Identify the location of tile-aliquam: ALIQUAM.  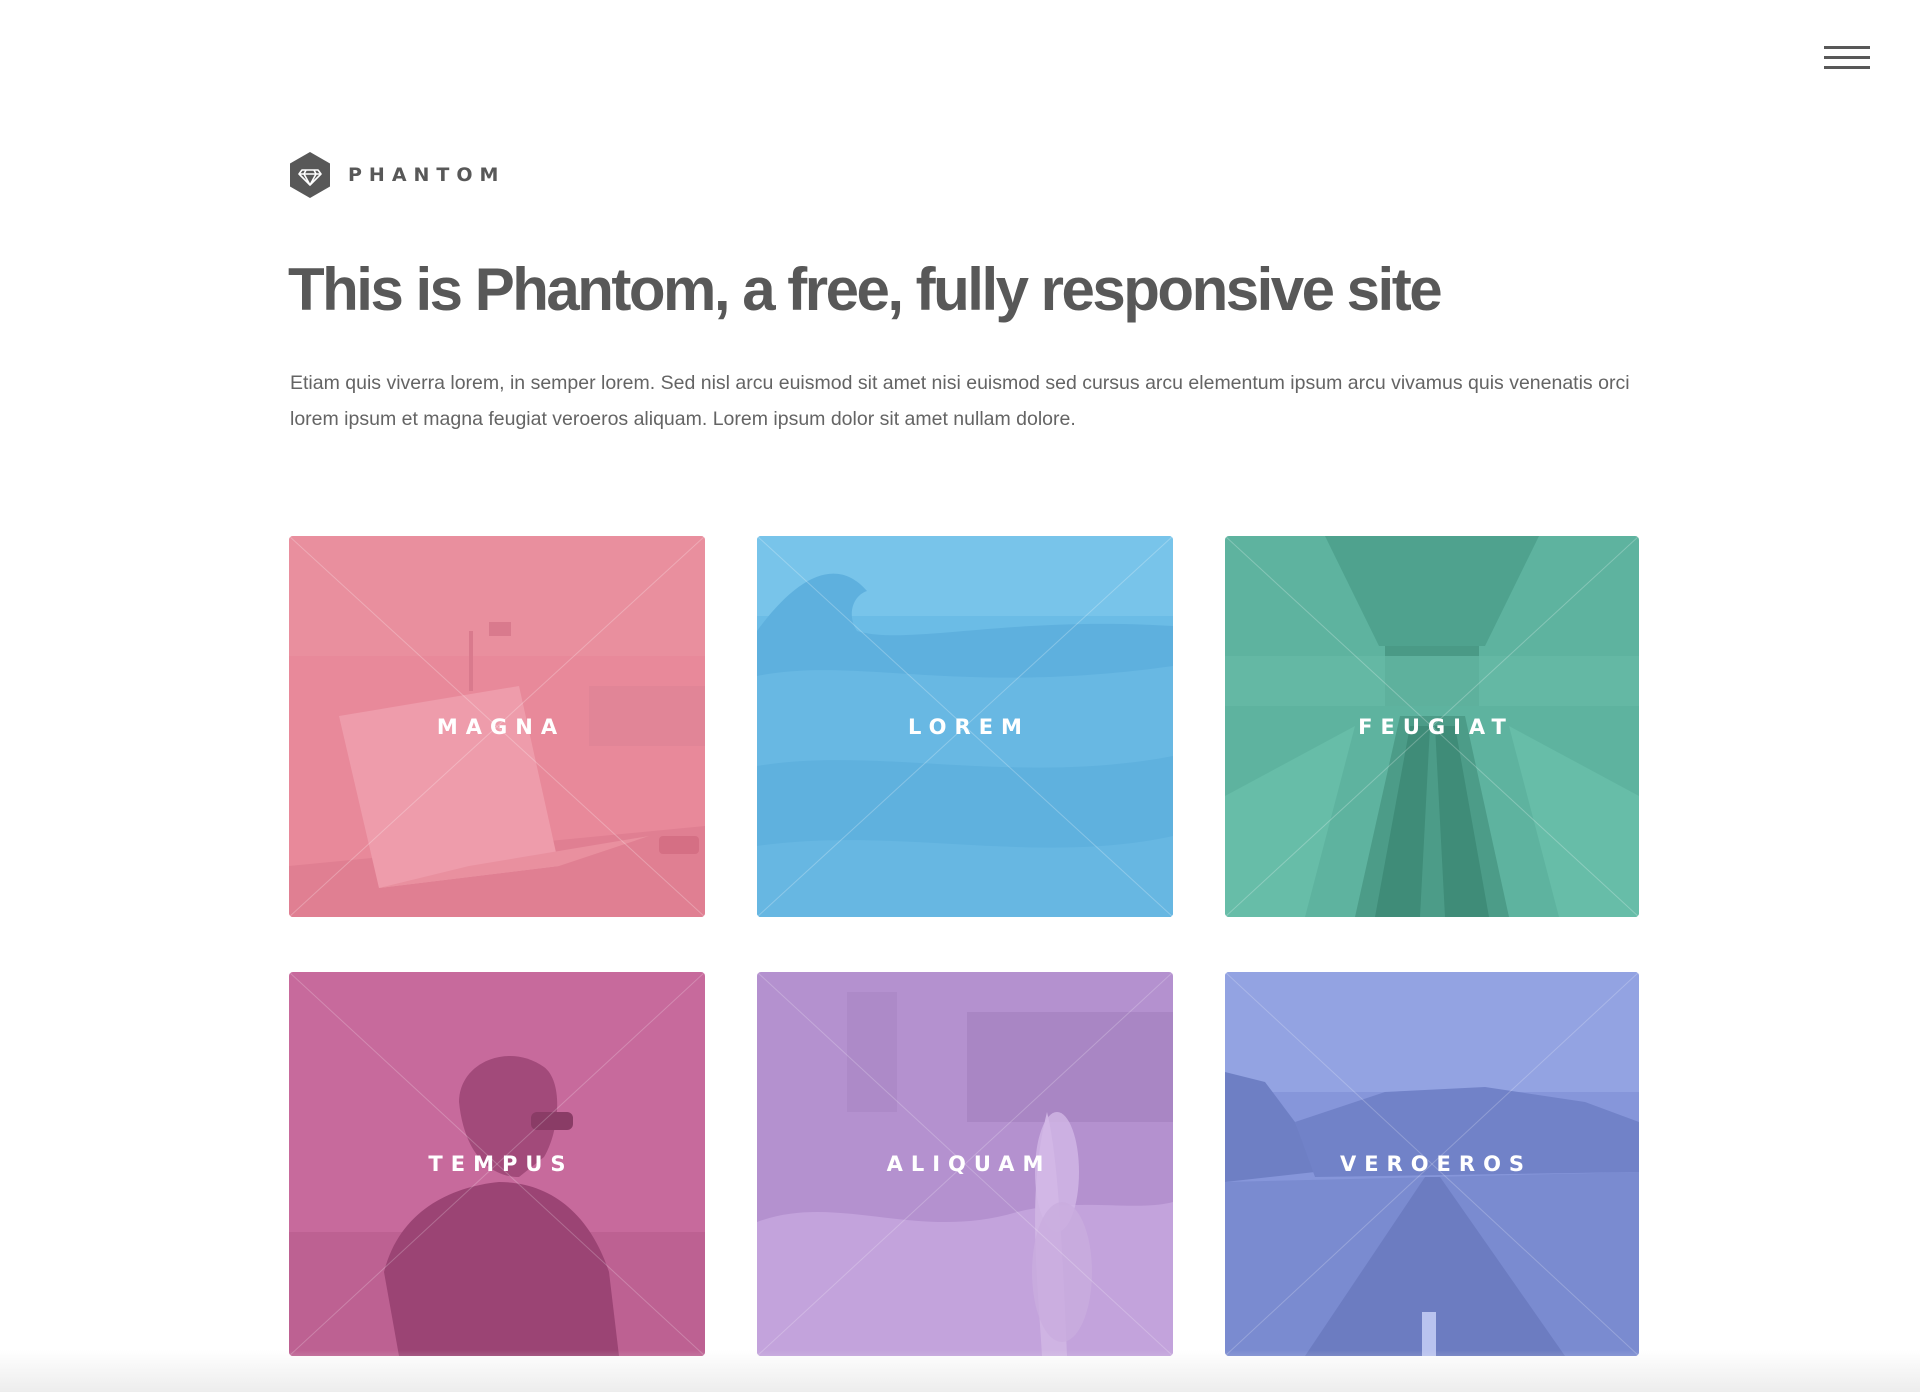
(965, 1164).